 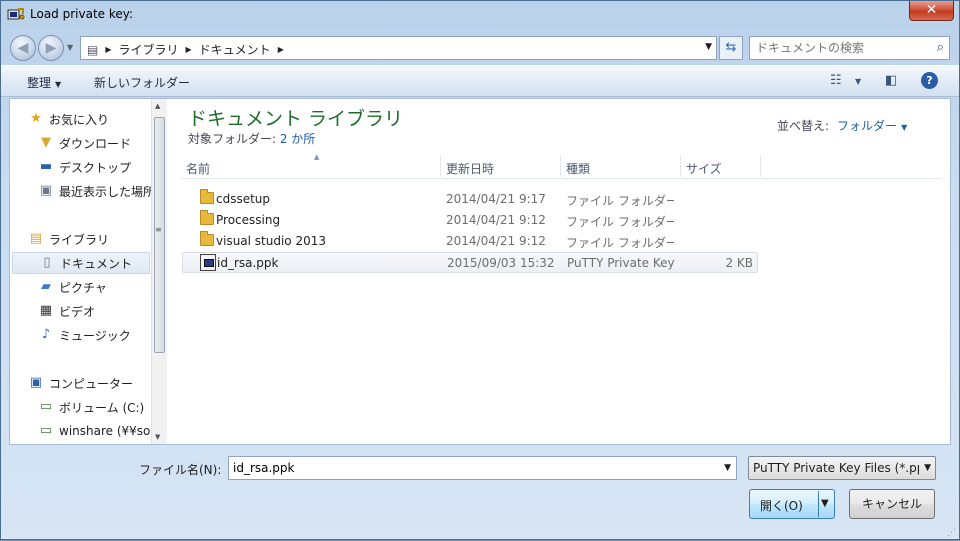 What do you see at coordinates (929, 80) in the screenshot?
I see `help-icon: ?` at bounding box center [929, 80].